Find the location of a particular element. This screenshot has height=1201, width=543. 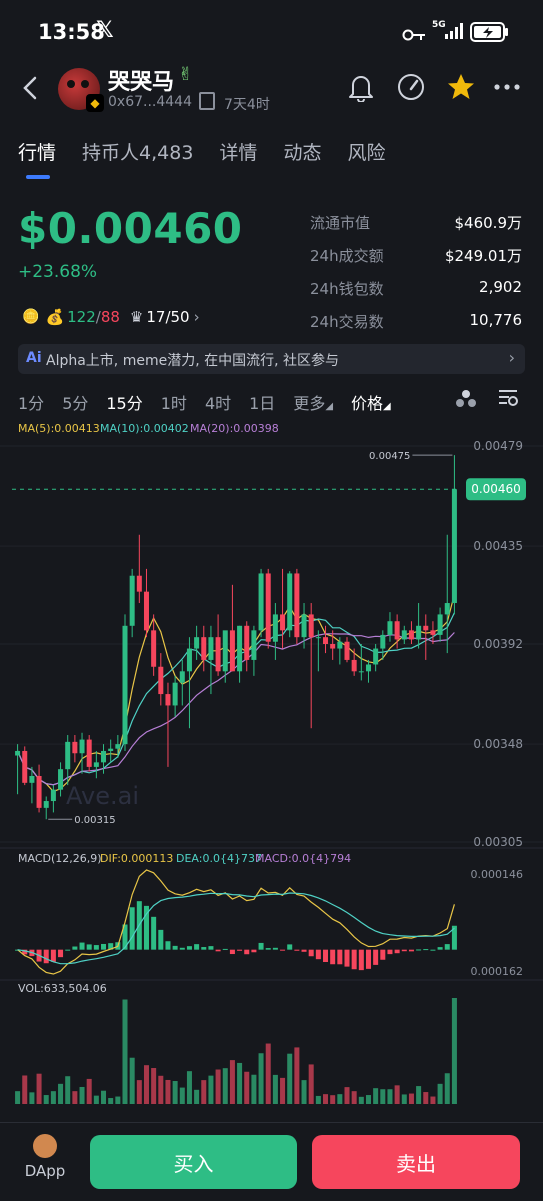

x-logo-icon: 𝕏 is located at coordinates (105, 30).